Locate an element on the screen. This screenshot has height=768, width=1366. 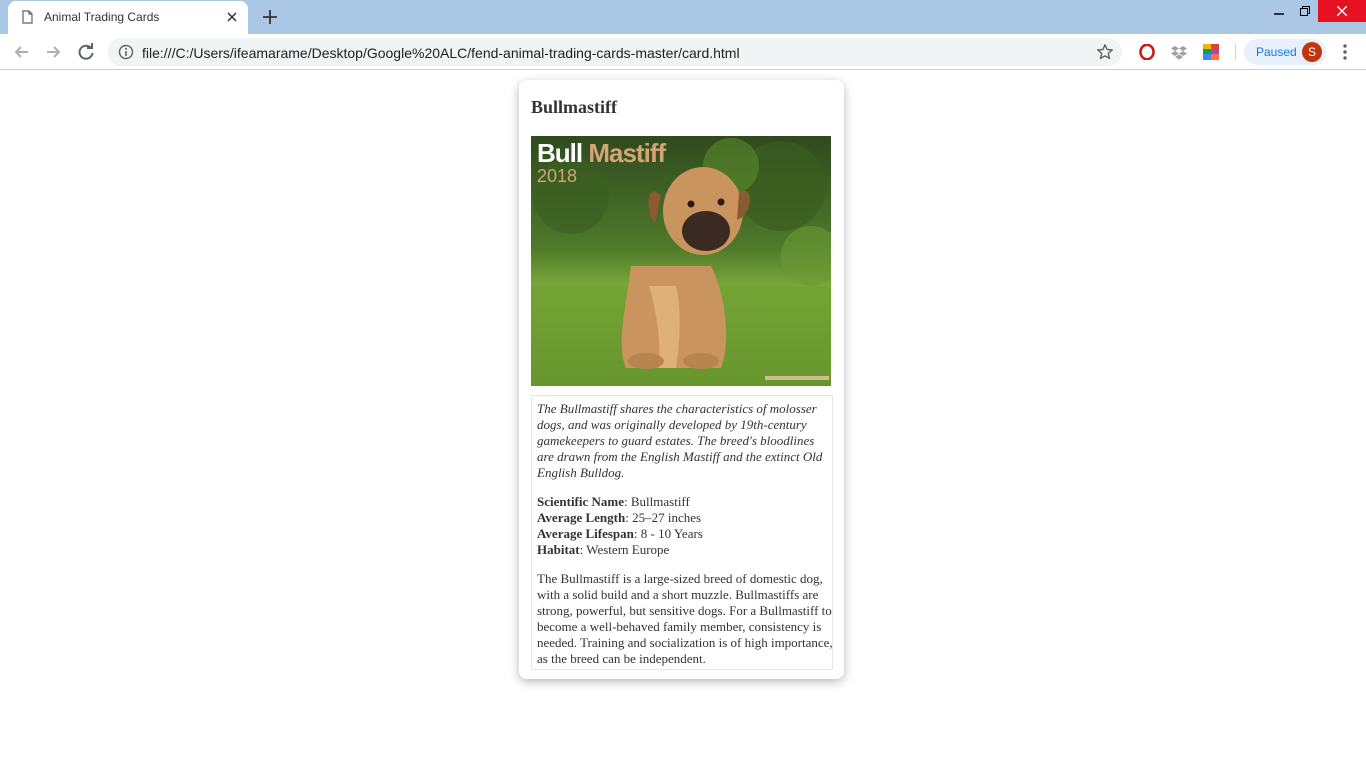
color-grid-icon is located at coordinates (1211, 52).